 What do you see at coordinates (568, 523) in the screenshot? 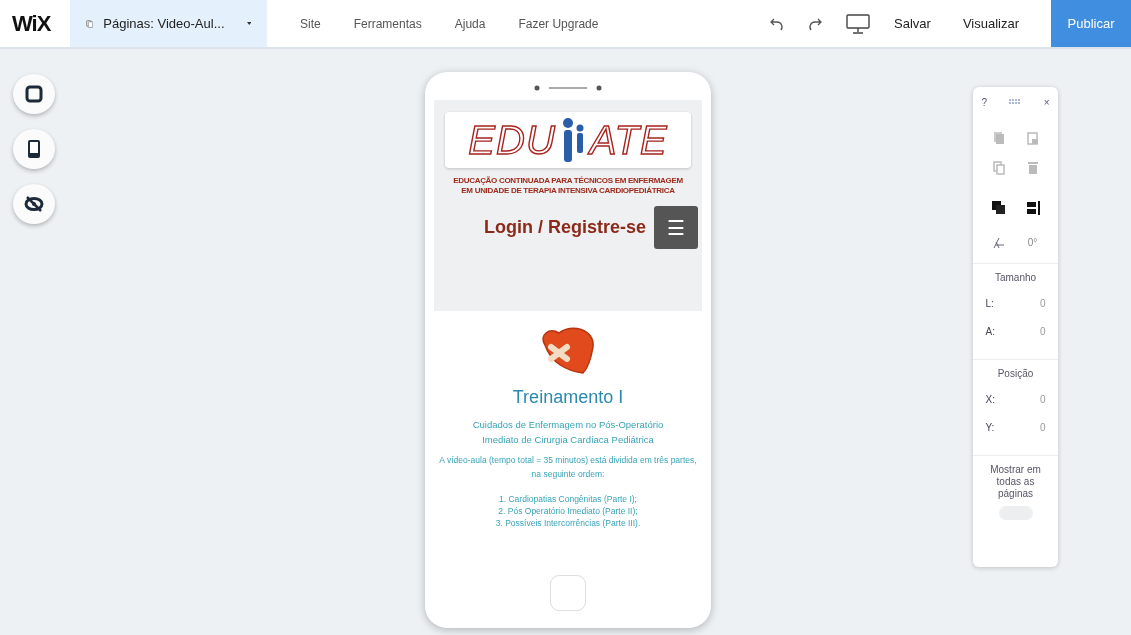
I see `list-item: 3. Possíveis Intercorrências (Parte III).` at bounding box center [568, 523].